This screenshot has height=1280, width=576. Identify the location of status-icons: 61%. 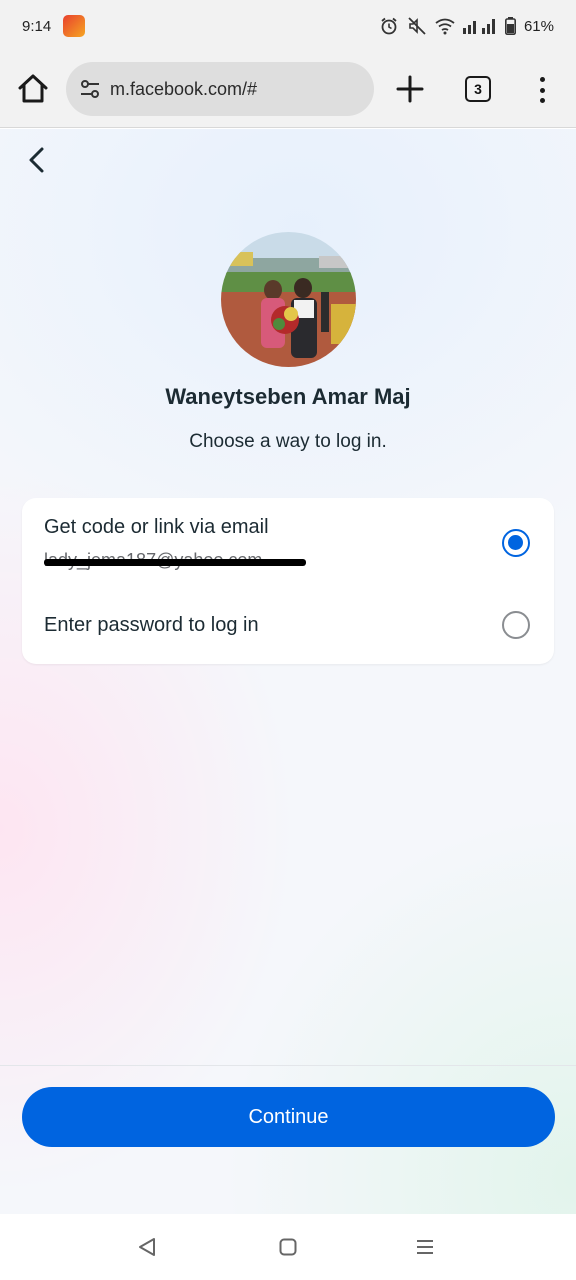
(466, 26).